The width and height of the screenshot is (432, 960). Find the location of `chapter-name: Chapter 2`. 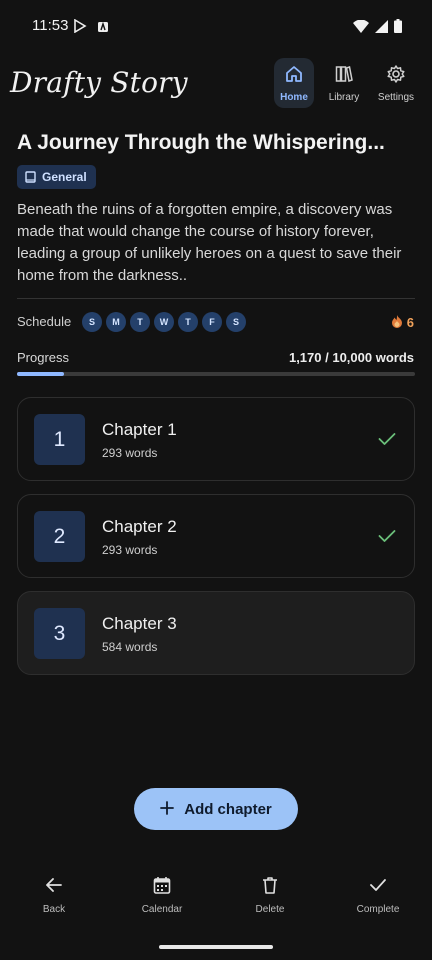

chapter-name: Chapter 2 is located at coordinates (139, 526).